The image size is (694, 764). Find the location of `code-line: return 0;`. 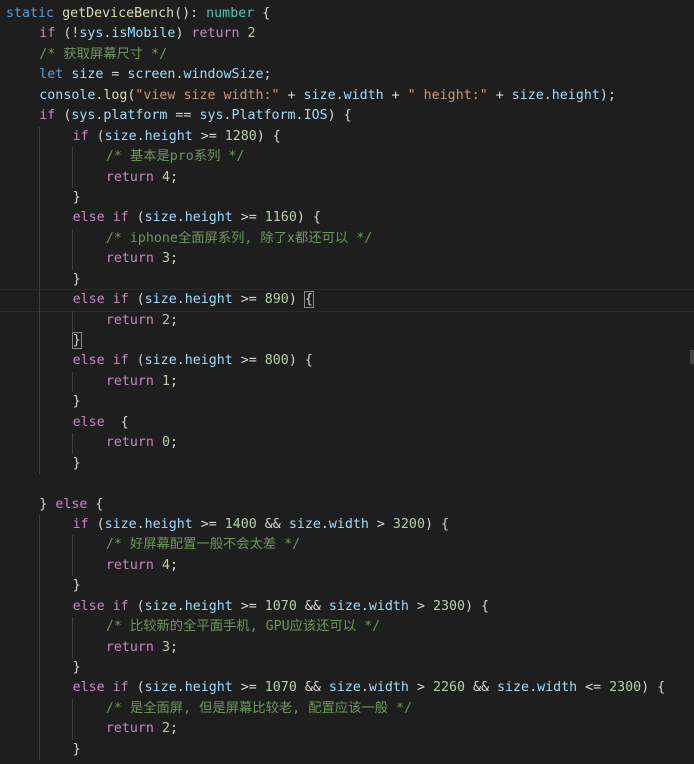

code-line: return 0; is located at coordinates (350, 443).